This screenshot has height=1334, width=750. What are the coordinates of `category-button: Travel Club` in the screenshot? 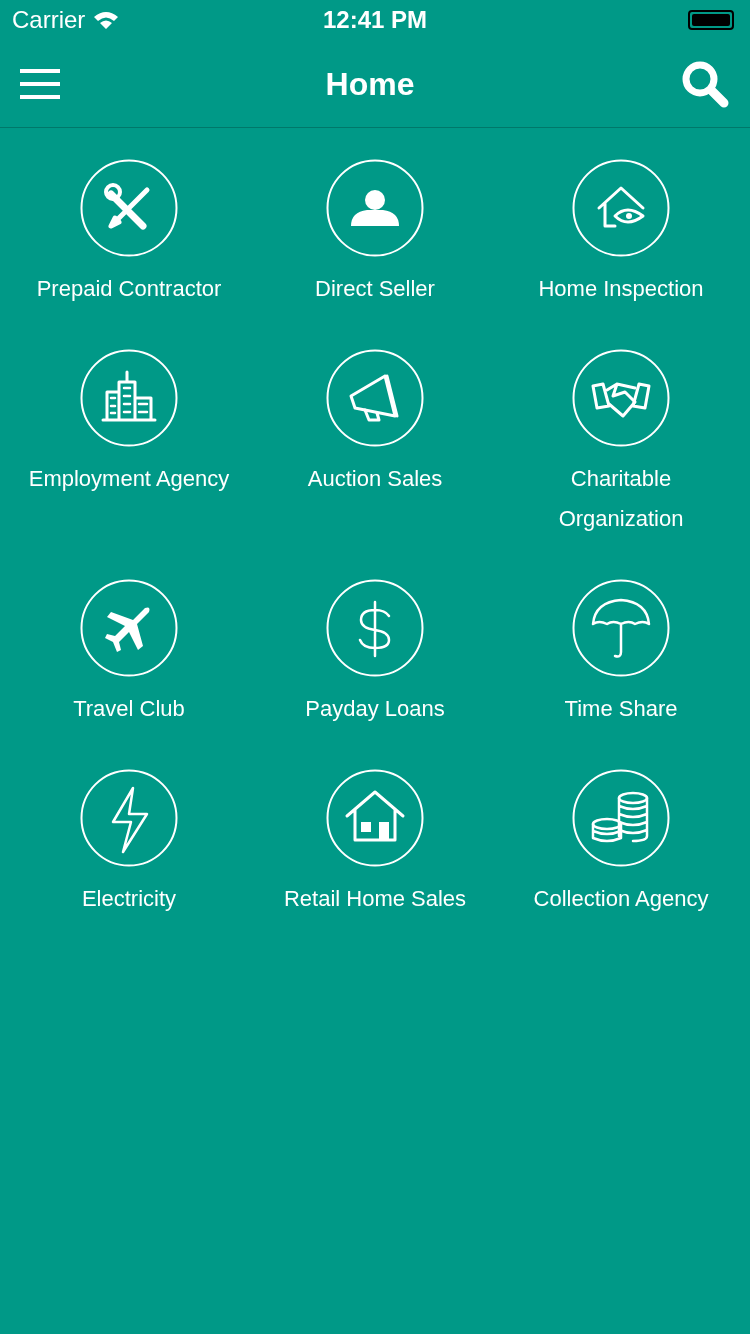 It's located at (129, 654).